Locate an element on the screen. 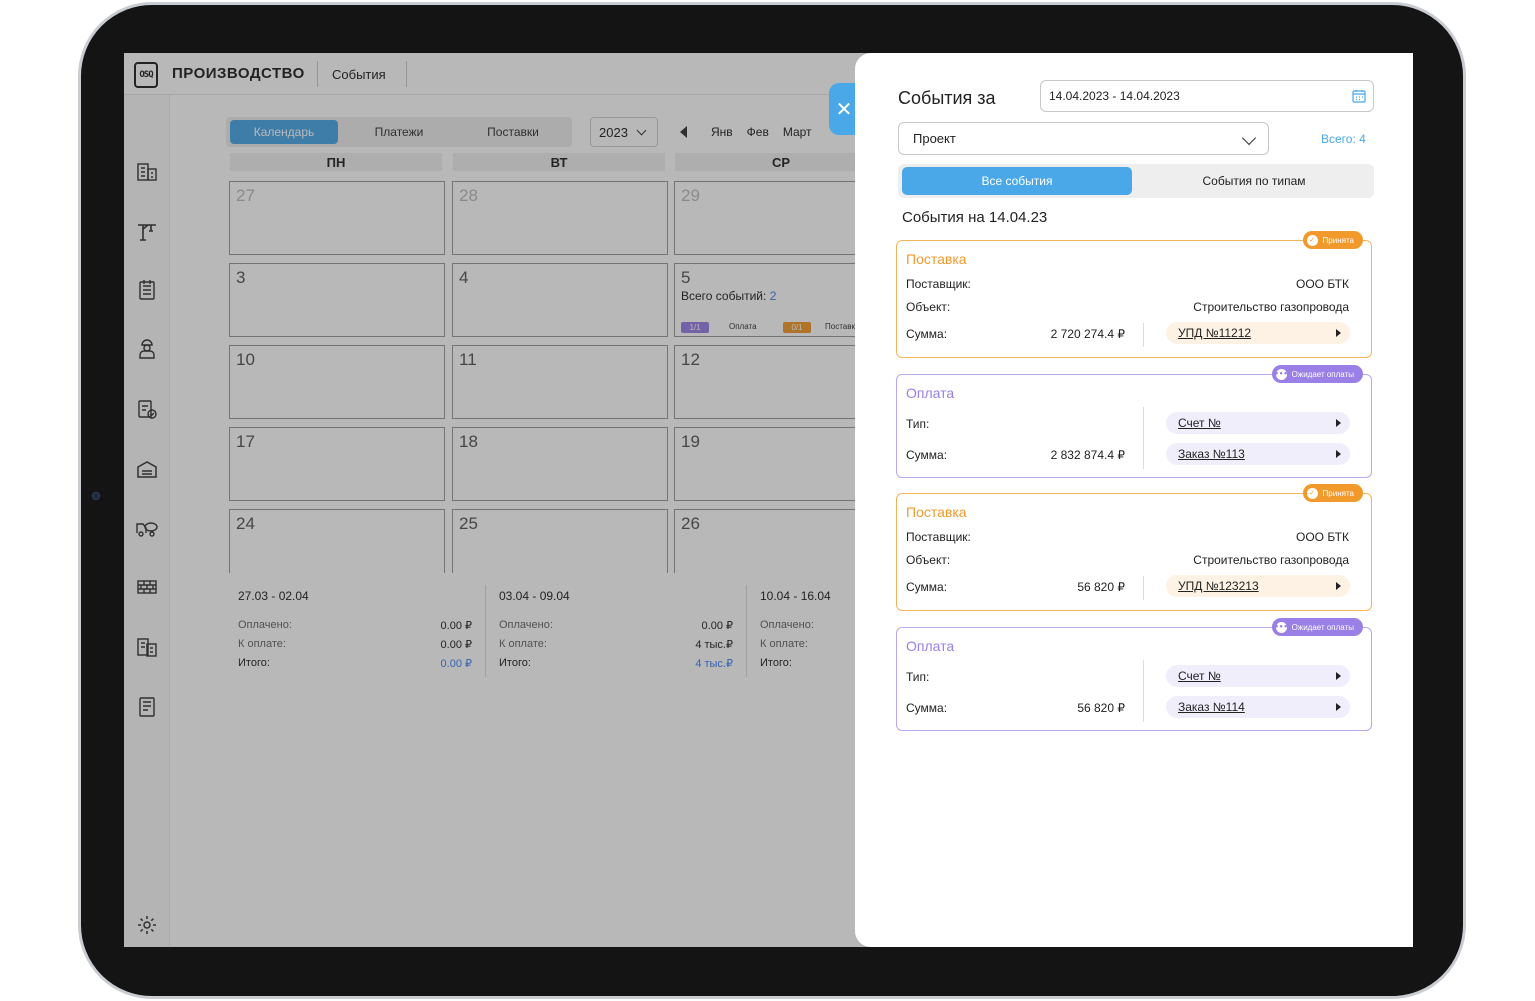 The height and width of the screenshot is (1001, 1535). date-range-input: 14.04.2023 - 14.04.2023 is located at coordinates (1207, 96).